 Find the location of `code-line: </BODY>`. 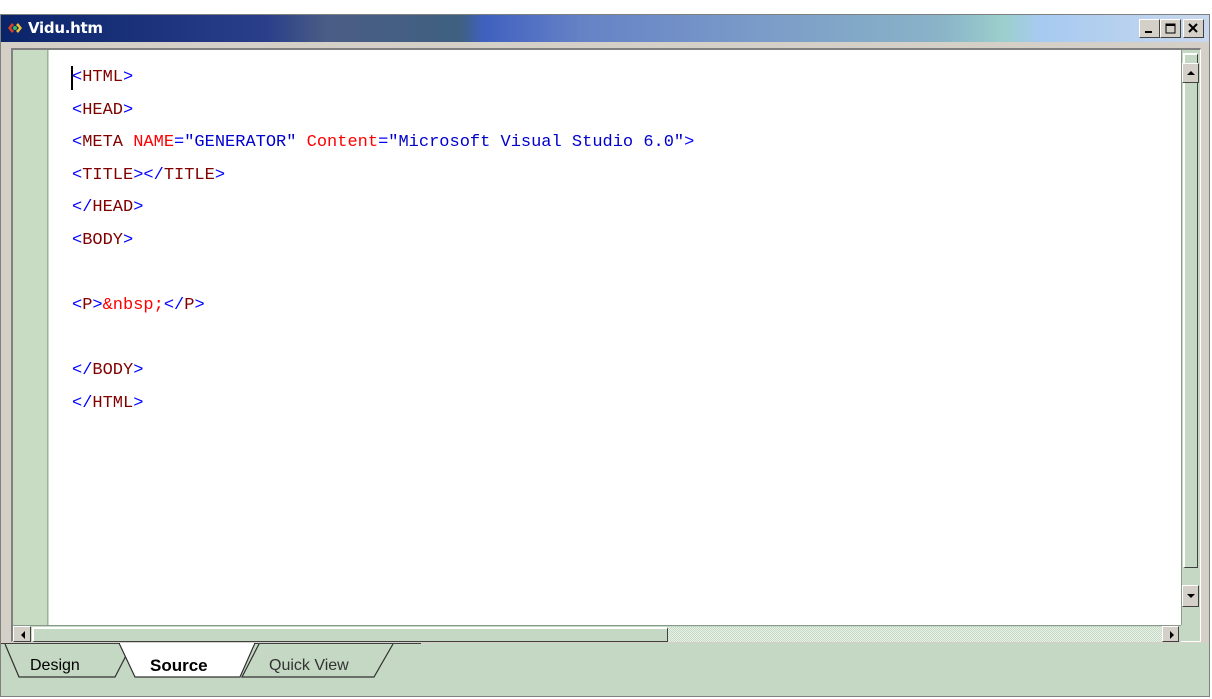

code-line: </BODY> is located at coordinates (383, 371).